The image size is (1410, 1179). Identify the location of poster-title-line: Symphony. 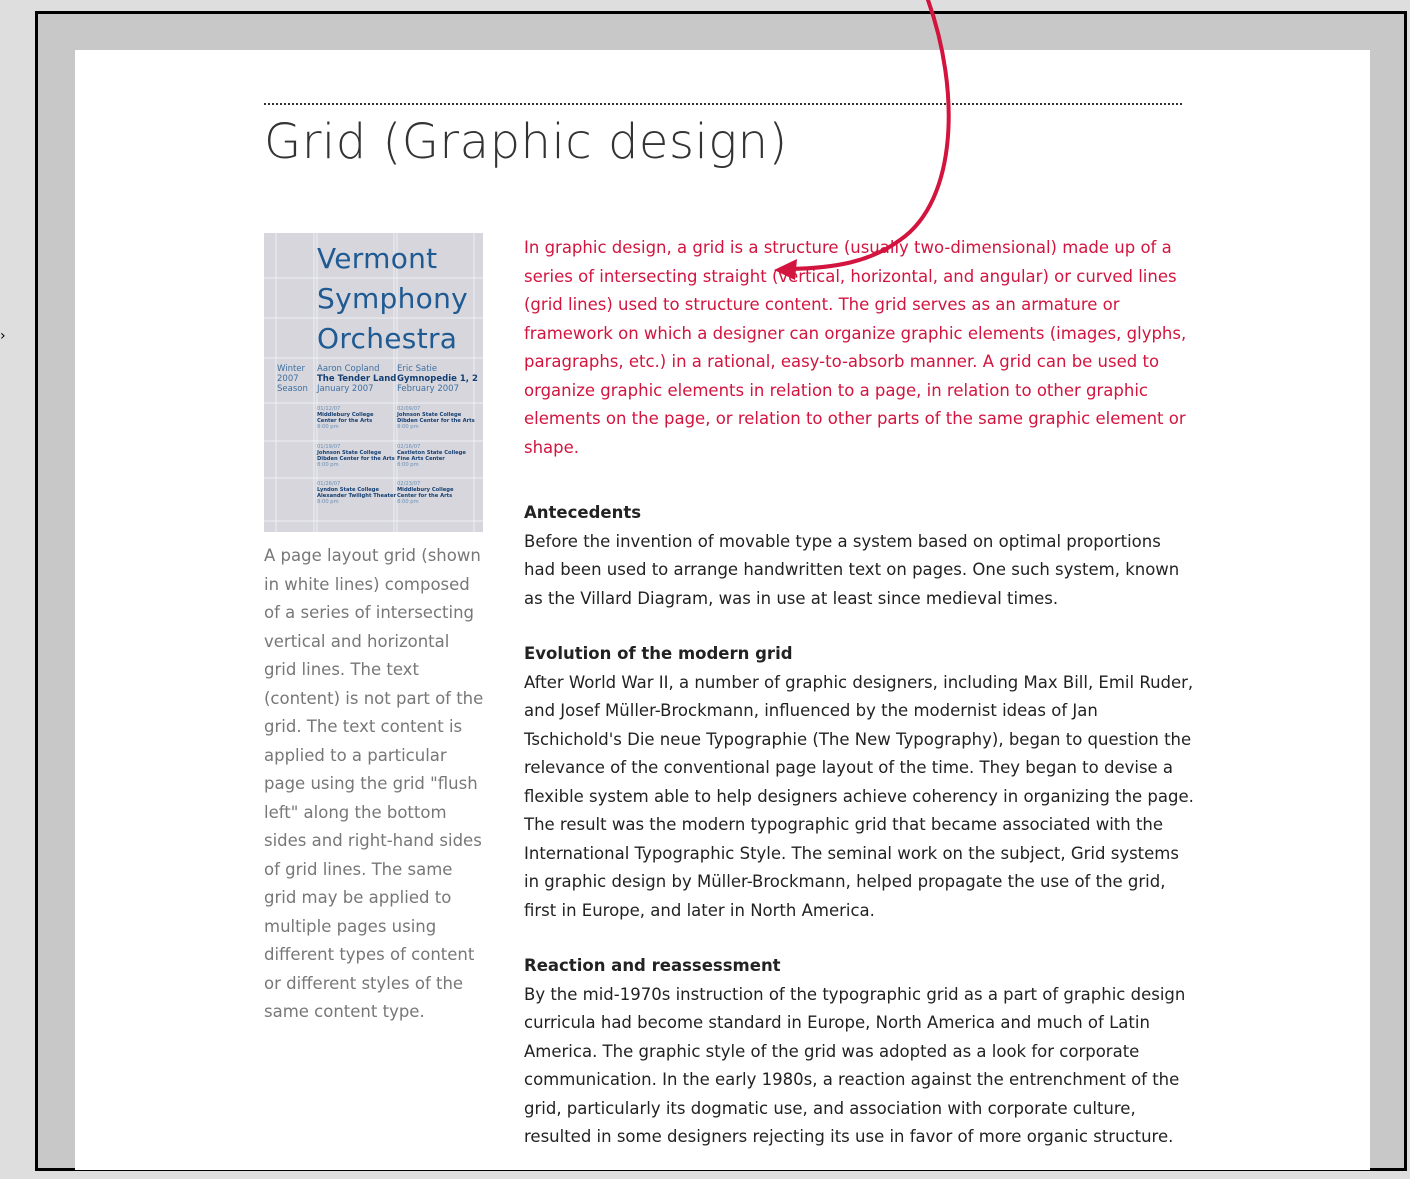
(392, 298).